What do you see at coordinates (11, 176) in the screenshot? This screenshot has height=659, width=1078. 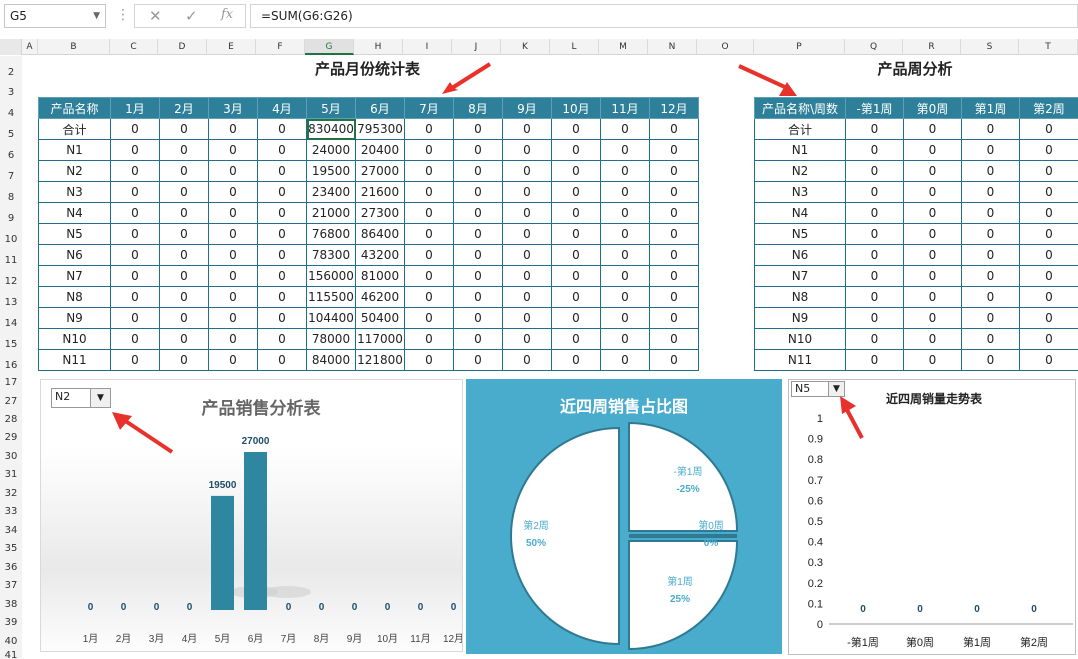 I see `row-header: 7` at bounding box center [11, 176].